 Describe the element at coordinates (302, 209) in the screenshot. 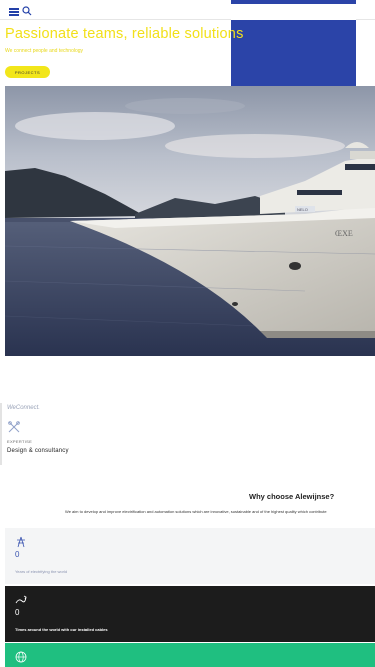

I see `svg-text: NELO` at that location.